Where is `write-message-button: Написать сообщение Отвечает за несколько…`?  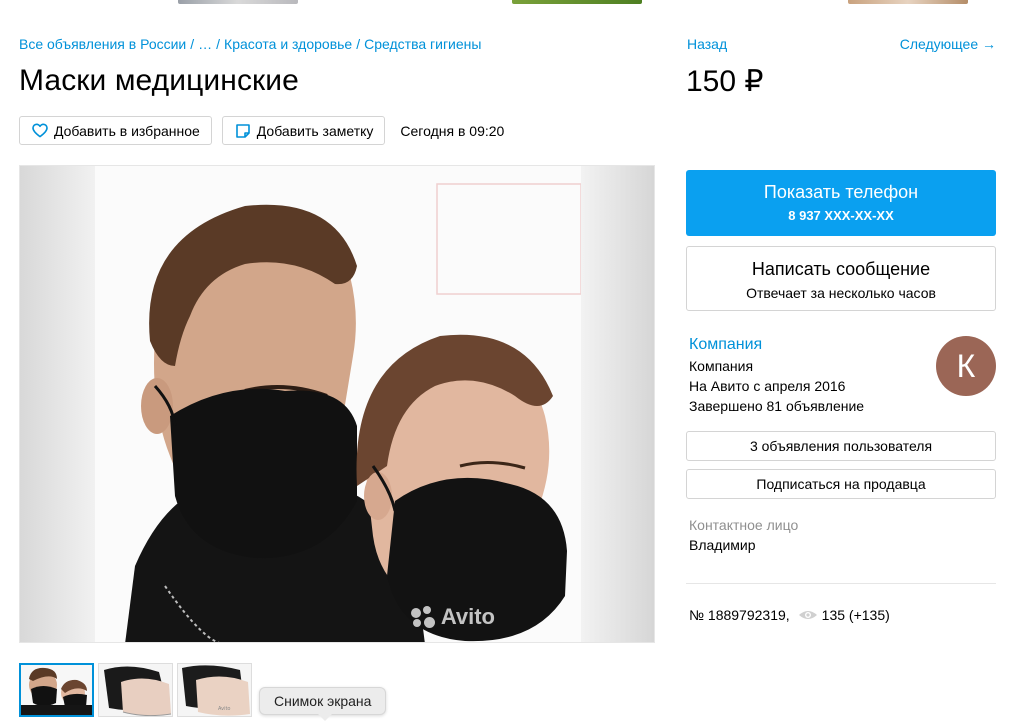
write-message-button: Написать сообщение Отвечает за несколько… is located at coordinates (841, 278).